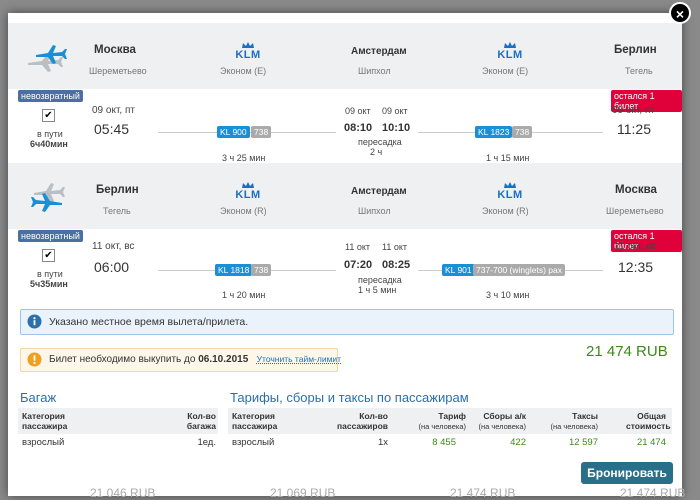 The image size is (700, 500). What do you see at coordinates (113, 110) in the screenshot?
I see `dep-date: 09 окт, пт` at bounding box center [113, 110].